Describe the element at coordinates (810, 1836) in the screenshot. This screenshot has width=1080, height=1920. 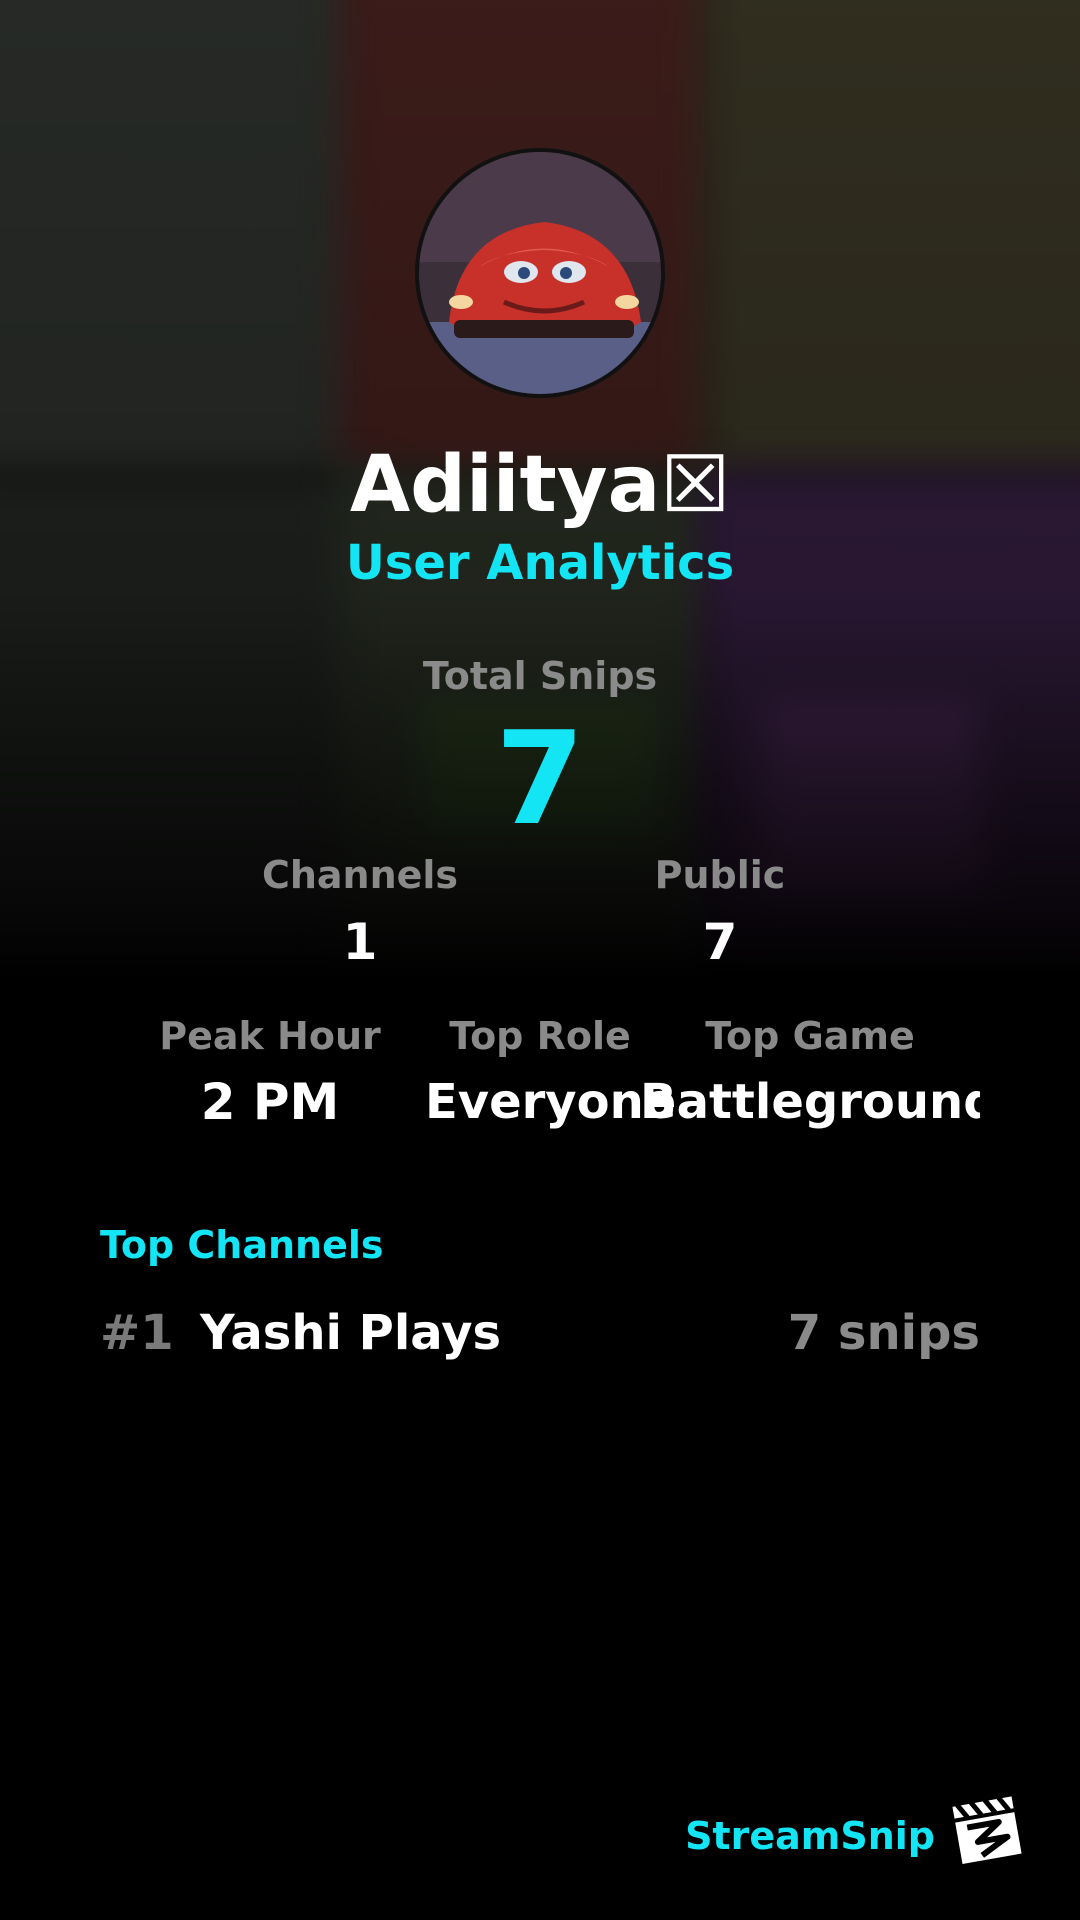
I see `brand-name: StreamSnip` at that location.